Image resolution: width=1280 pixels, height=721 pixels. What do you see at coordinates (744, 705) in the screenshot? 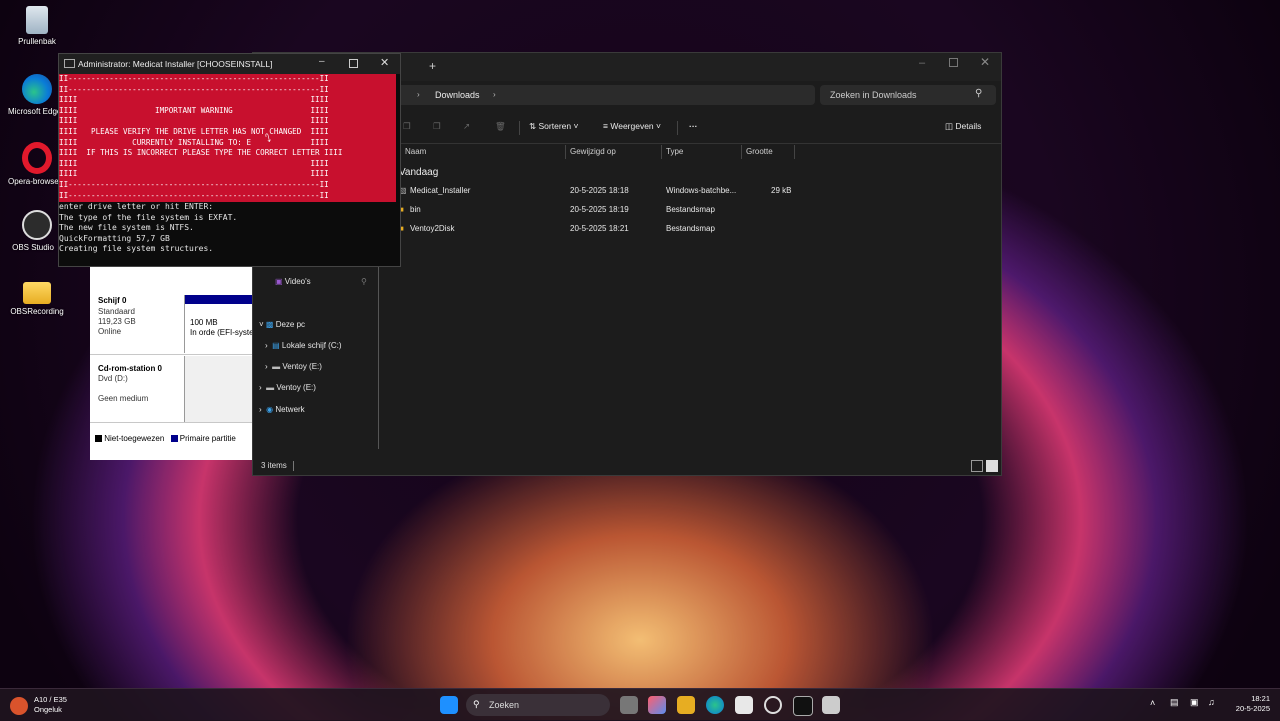
I see `store-icon` at bounding box center [744, 705].